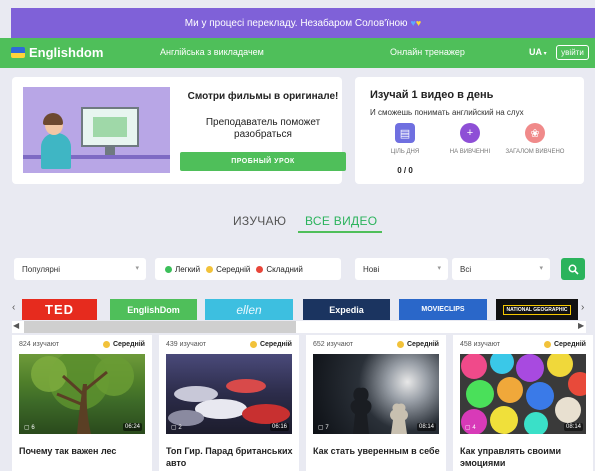  I want to click on promo-title: Смотри фильмы в оригинале!, so click(263, 96).